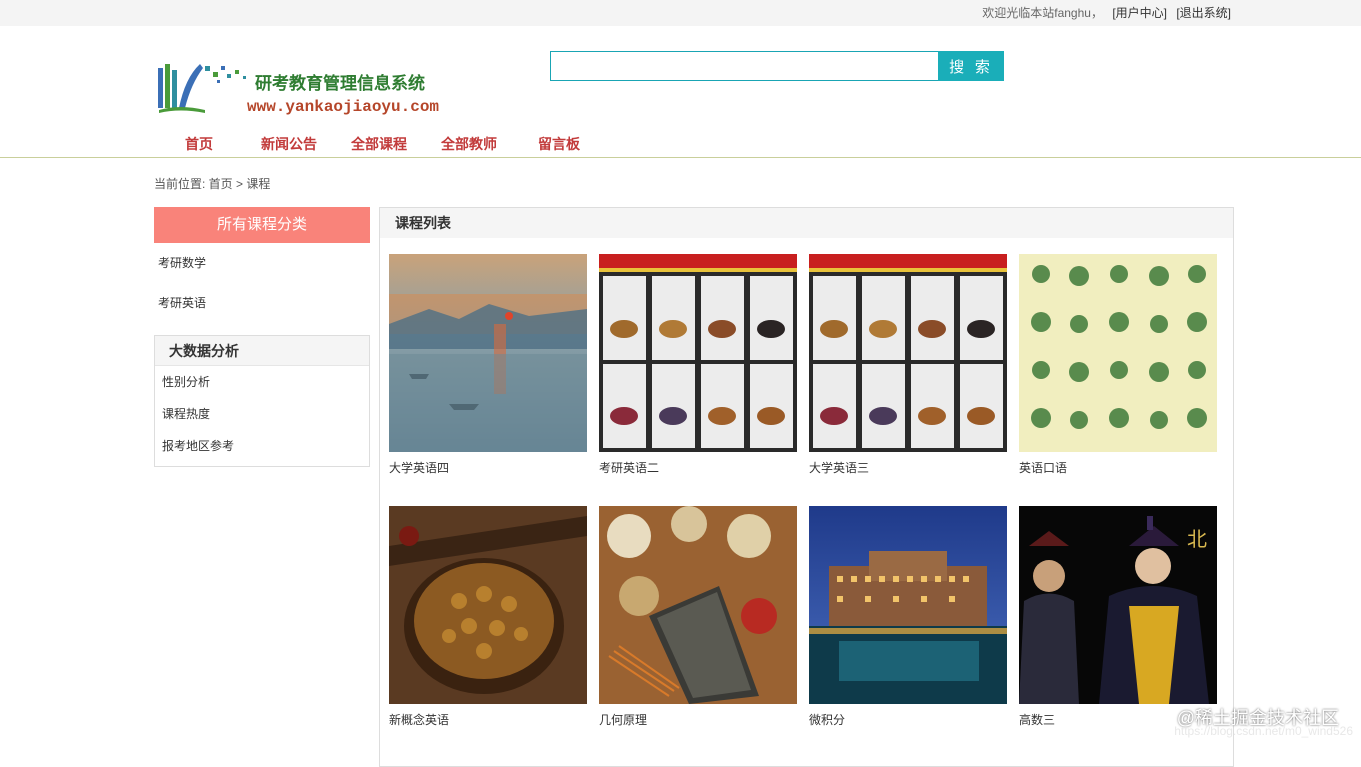 The image size is (1361, 767). Describe the element at coordinates (1139, 13) in the screenshot. I see `user-center-link: [用户中心]` at that location.